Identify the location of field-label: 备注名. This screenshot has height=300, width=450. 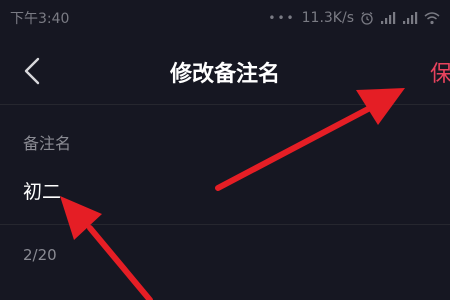
(47, 143).